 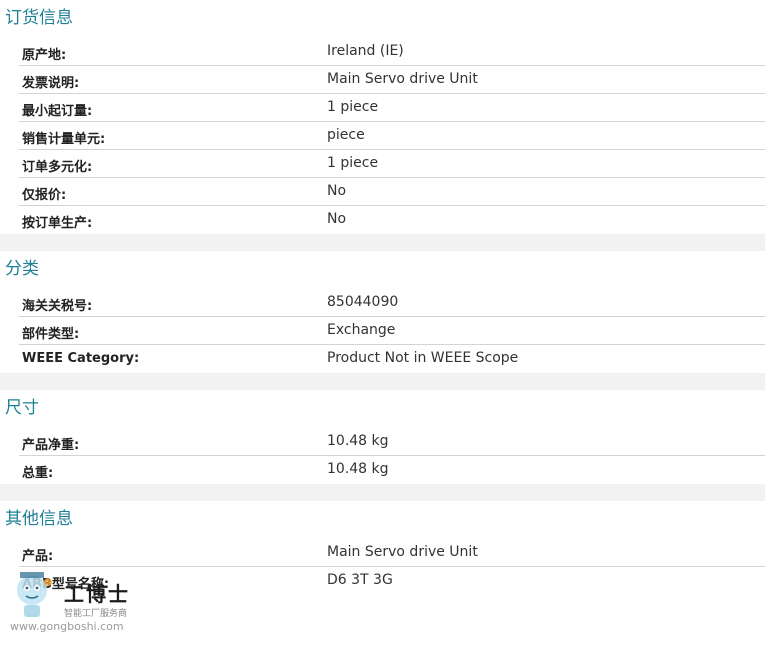 What do you see at coordinates (392, 192) in the screenshot?
I see `table-row: 仅报价: No` at bounding box center [392, 192].